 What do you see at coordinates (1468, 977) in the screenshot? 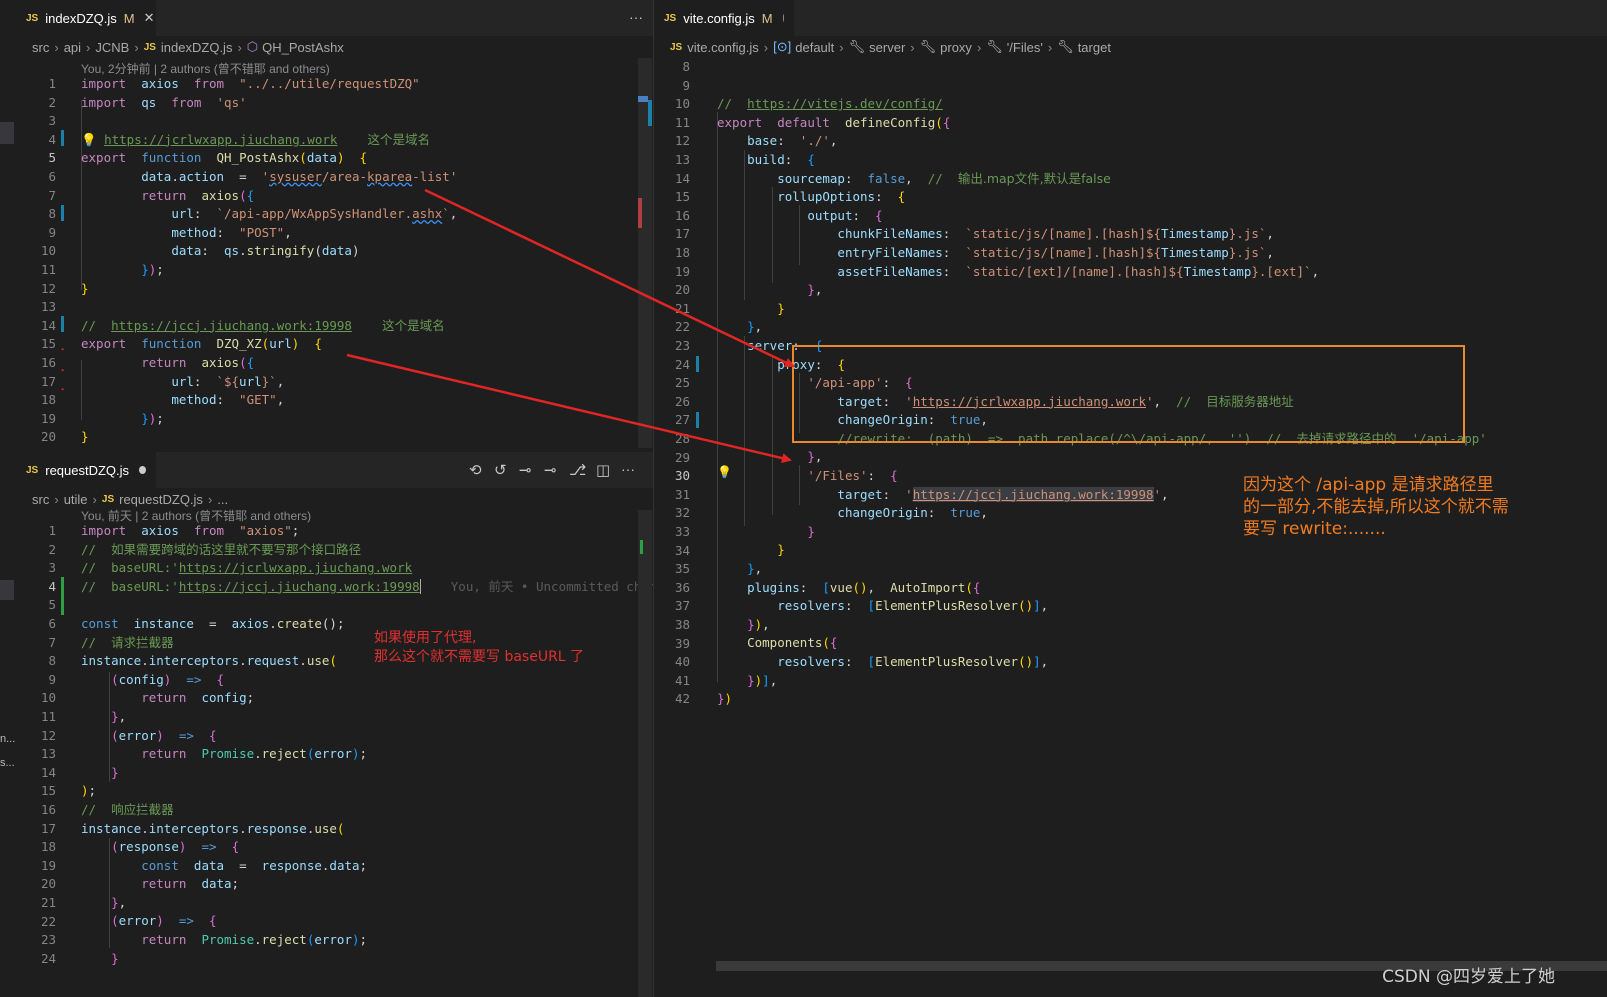
I see `watermark: CSDN @四岁爱上了她` at bounding box center [1468, 977].